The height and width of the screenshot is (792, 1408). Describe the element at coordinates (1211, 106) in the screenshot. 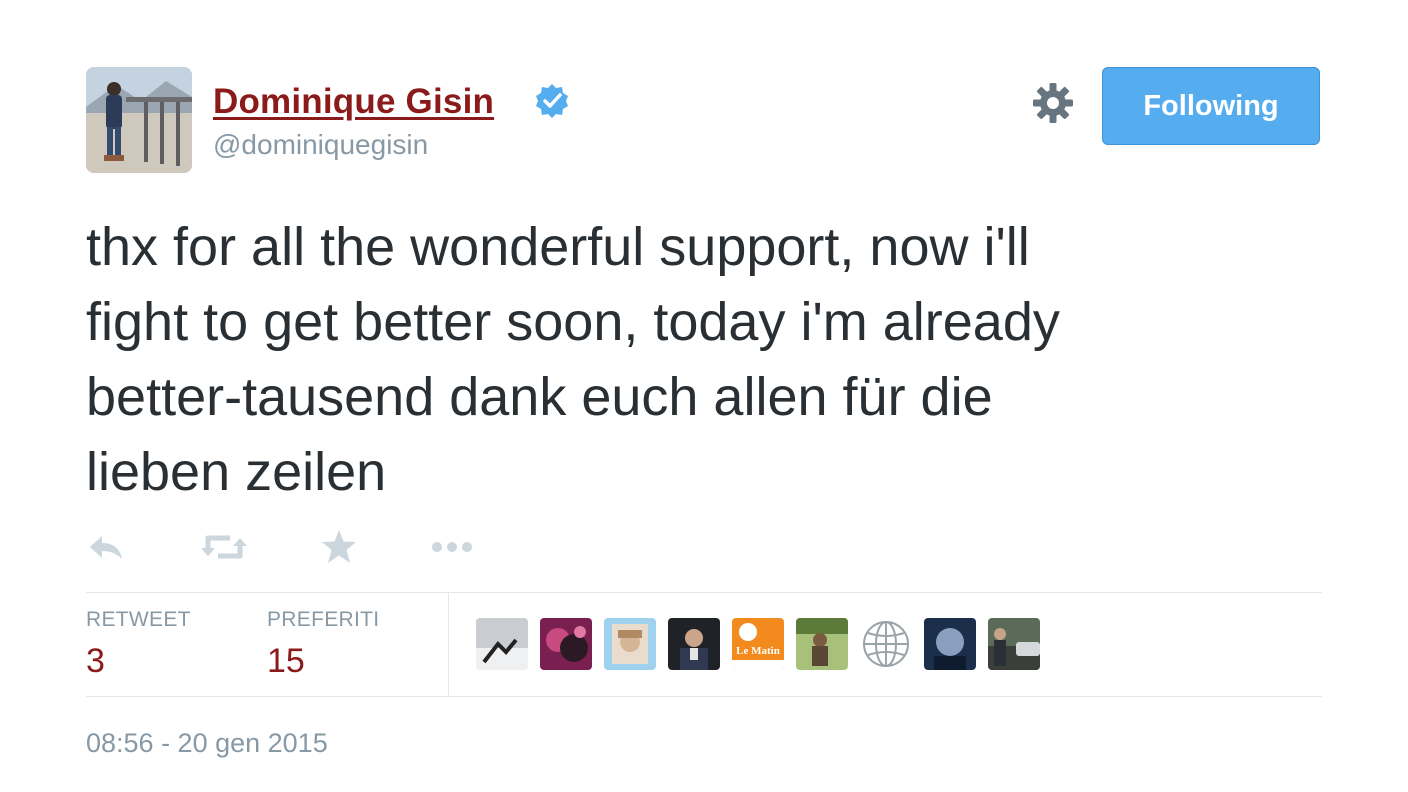

I see `following-button: Following` at that location.